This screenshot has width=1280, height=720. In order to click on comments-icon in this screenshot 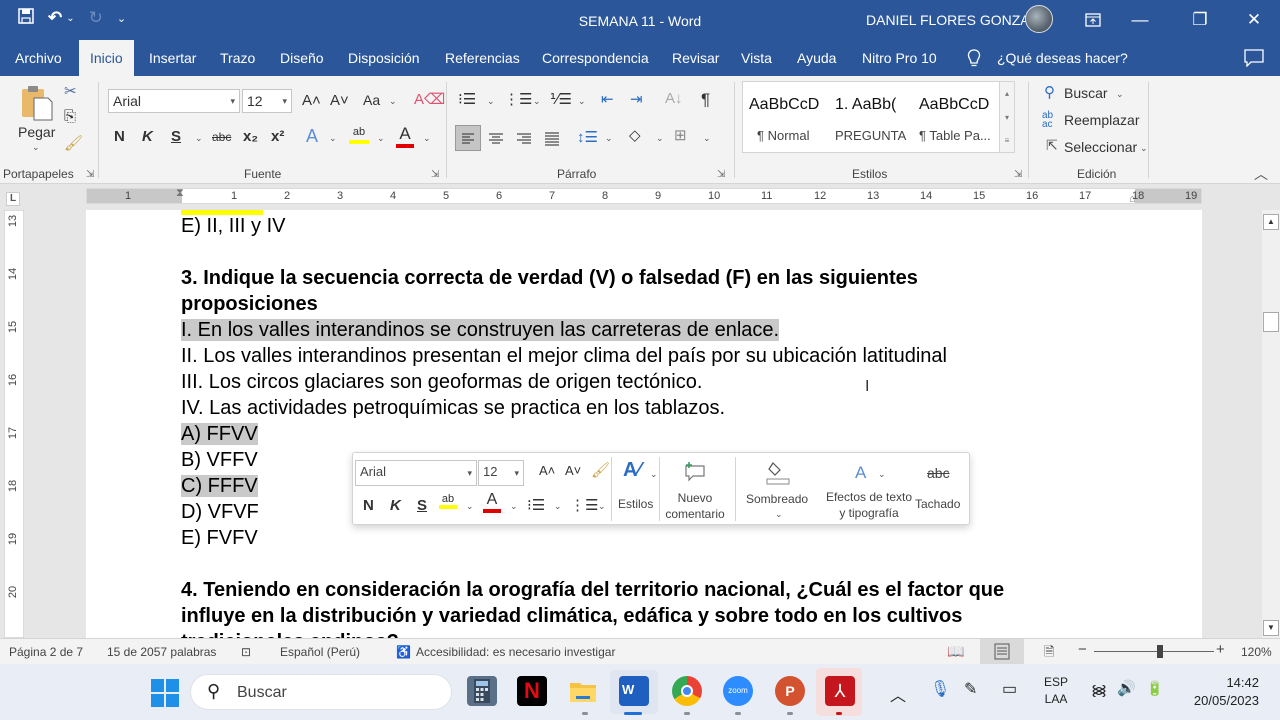, I will do `click(1254, 59)`.